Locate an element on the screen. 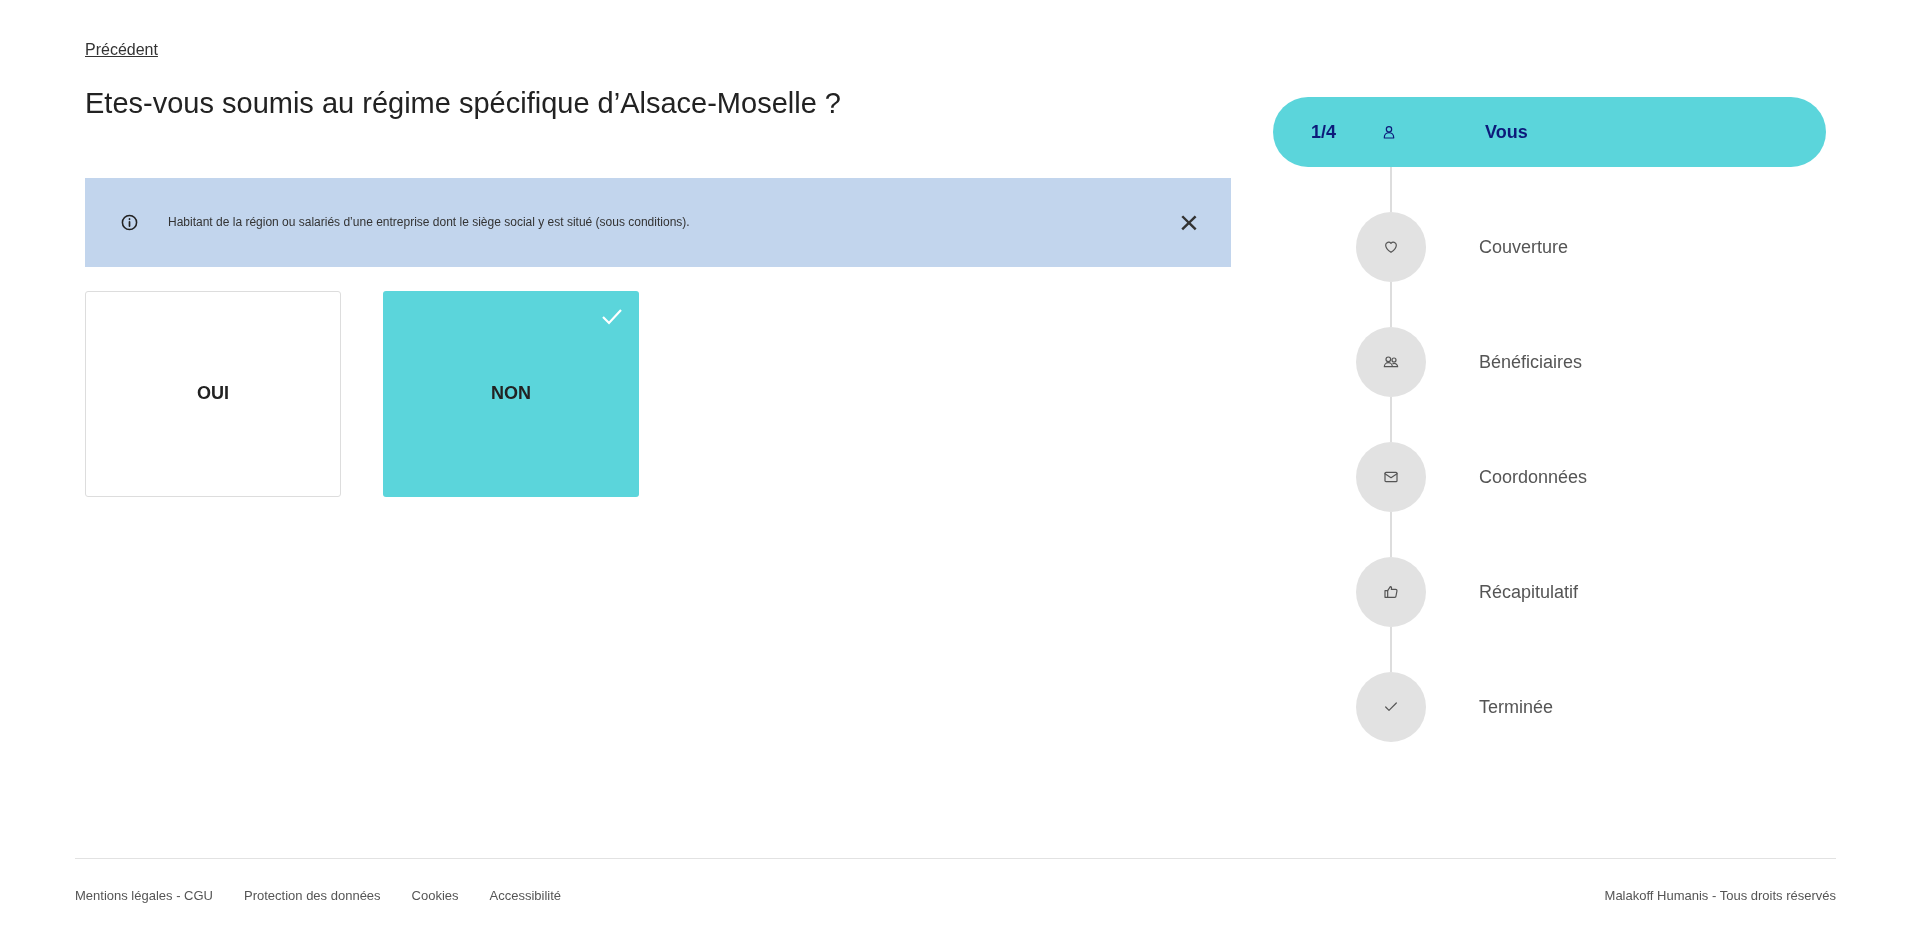  step-item: Récapitulatif is located at coordinates (1549, 592).